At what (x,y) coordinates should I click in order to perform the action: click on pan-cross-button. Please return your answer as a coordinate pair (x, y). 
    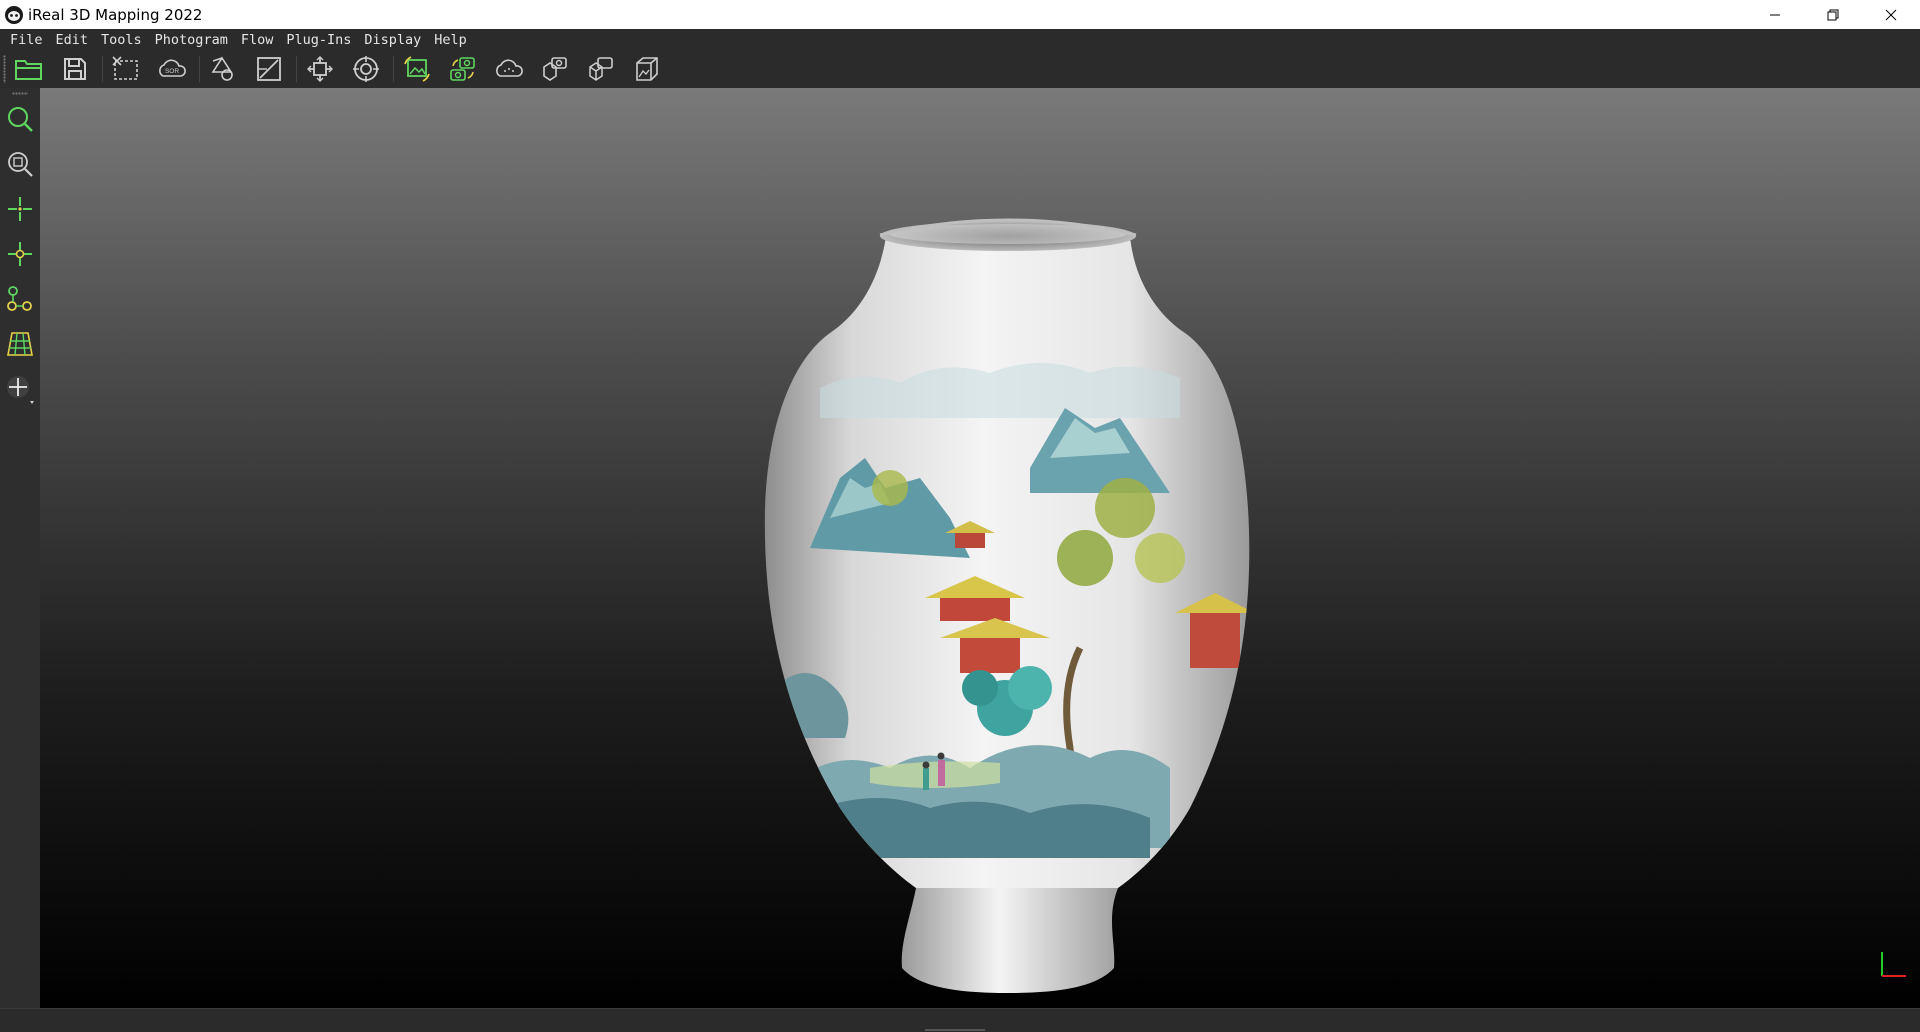
    Looking at the image, I should click on (20, 389).